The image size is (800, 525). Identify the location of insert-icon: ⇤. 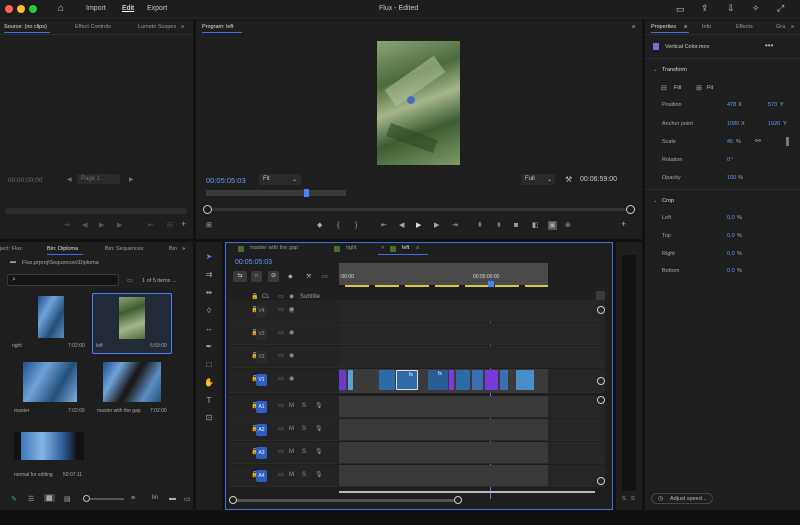
(151, 225).